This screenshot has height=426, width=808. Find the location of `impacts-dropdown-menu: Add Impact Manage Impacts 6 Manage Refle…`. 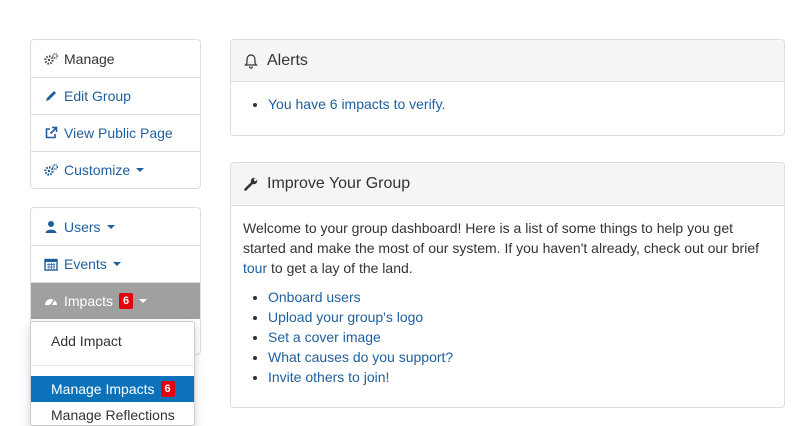

impacts-dropdown-menu: Add Impact Manage Impacts 6 Manage Refle… is located at coordinates (112, 373).